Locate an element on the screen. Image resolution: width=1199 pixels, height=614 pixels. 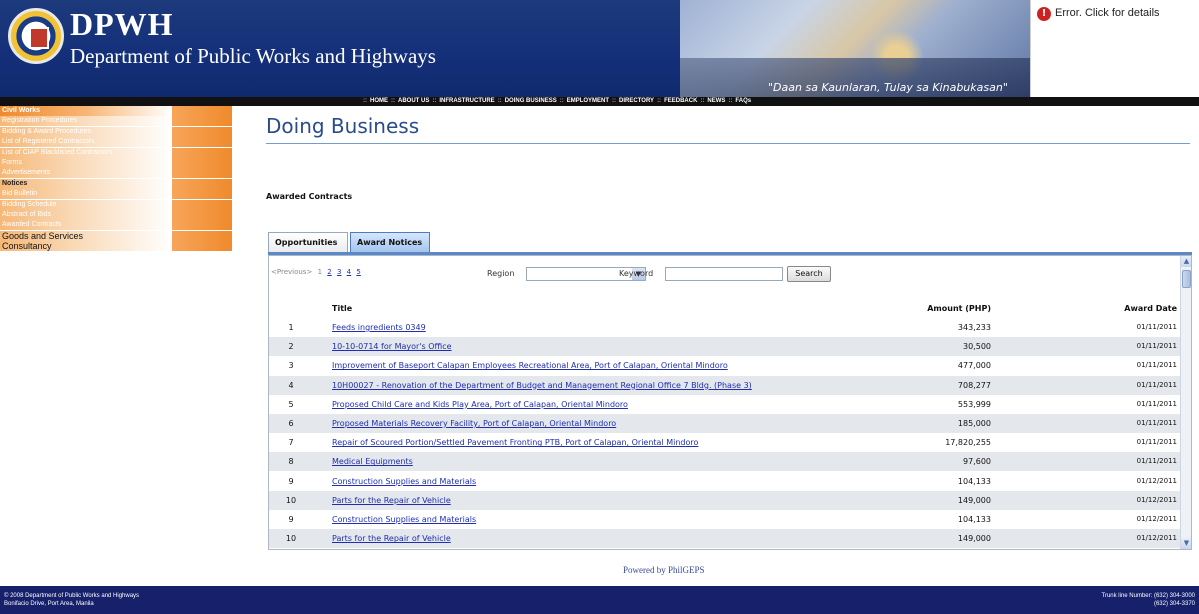
sidebar-item-label: Advertisements is located at coordinates (26, 173).